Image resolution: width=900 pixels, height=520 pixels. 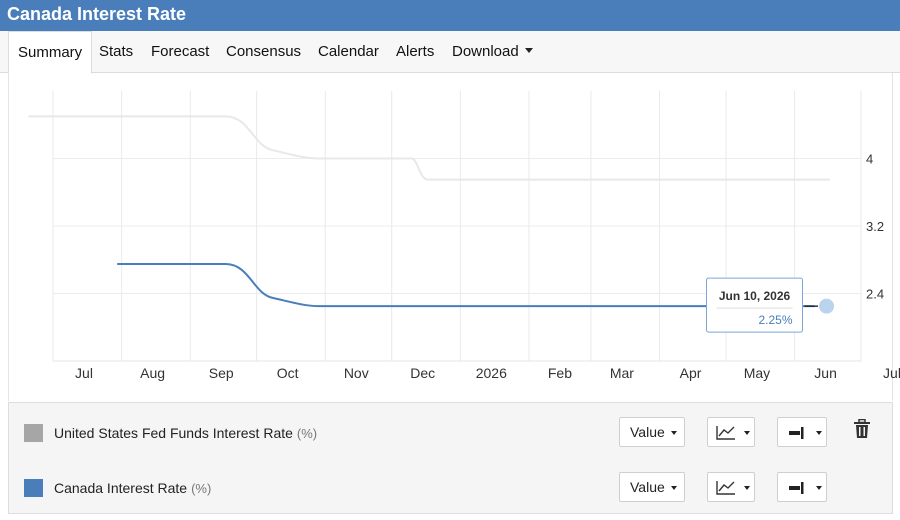 What do you see at coordinates (422, 373) in the screenshot?
I see `x-tick-label: Dec` at bounding box center [422, 373].